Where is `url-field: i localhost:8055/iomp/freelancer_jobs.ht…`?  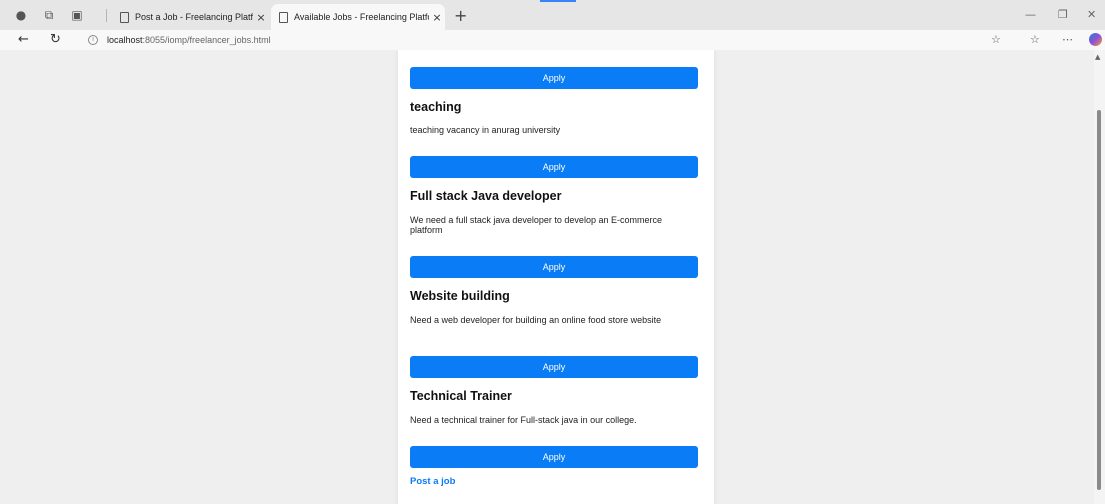 url-field: i localhost:8055/iomp/freelancer_jobs.ht… is located at coordinates (548, 40).